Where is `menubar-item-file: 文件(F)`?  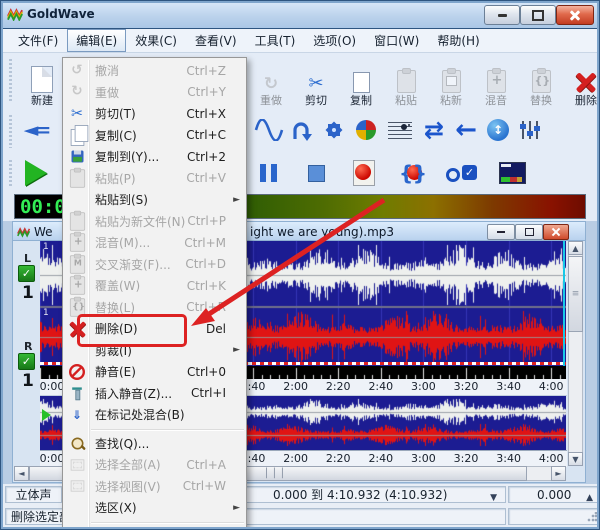
menubar-item-file: 文件(F) is located at coordinates (38, 40).